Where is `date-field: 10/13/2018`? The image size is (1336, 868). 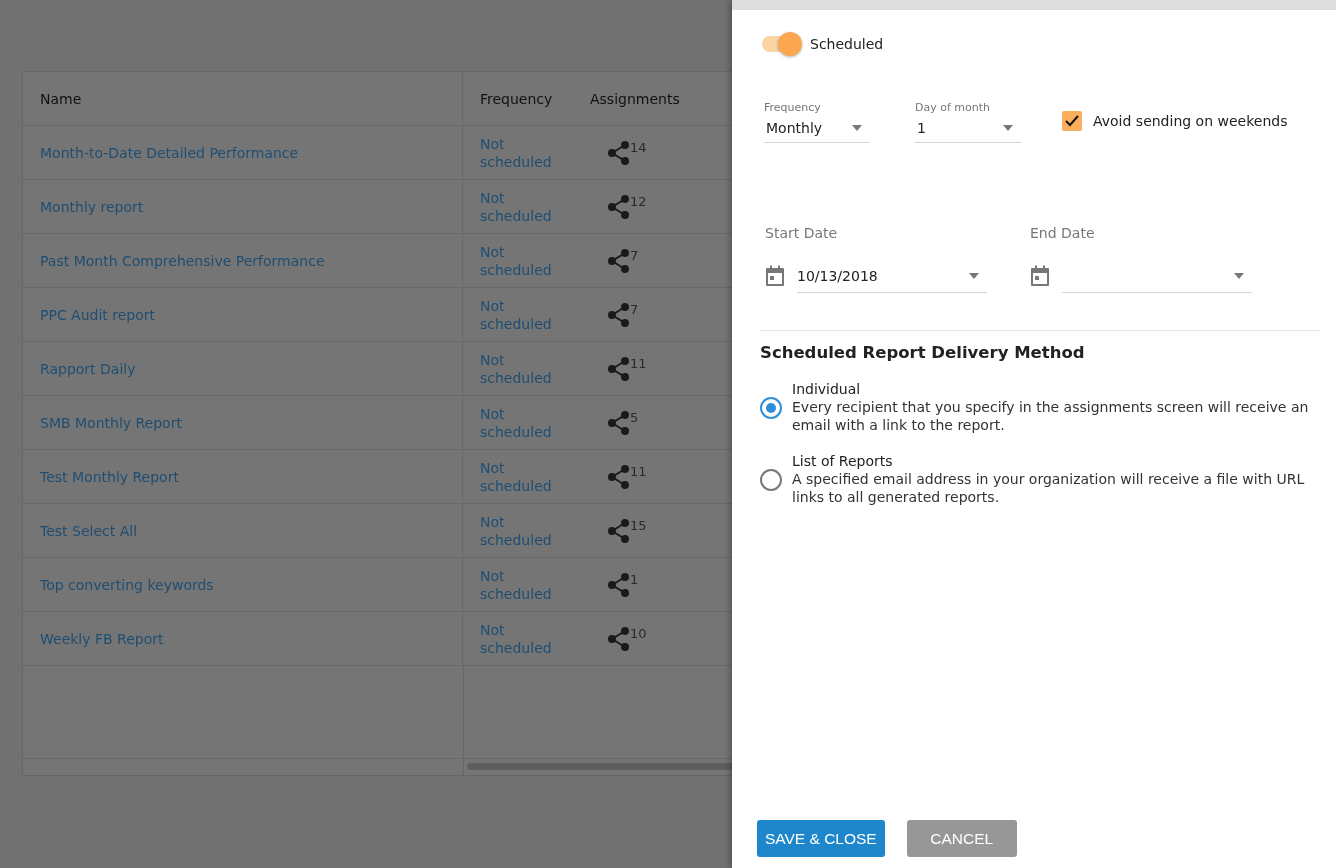 date-field: 10/13/2018 is located at coordinates (892, 276).